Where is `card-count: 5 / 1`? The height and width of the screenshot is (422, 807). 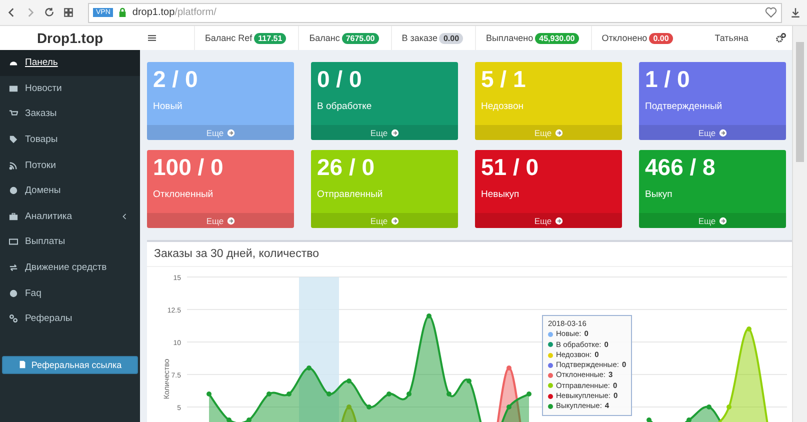 card-count: 5 / 1 is located at coordinates (503, 79).